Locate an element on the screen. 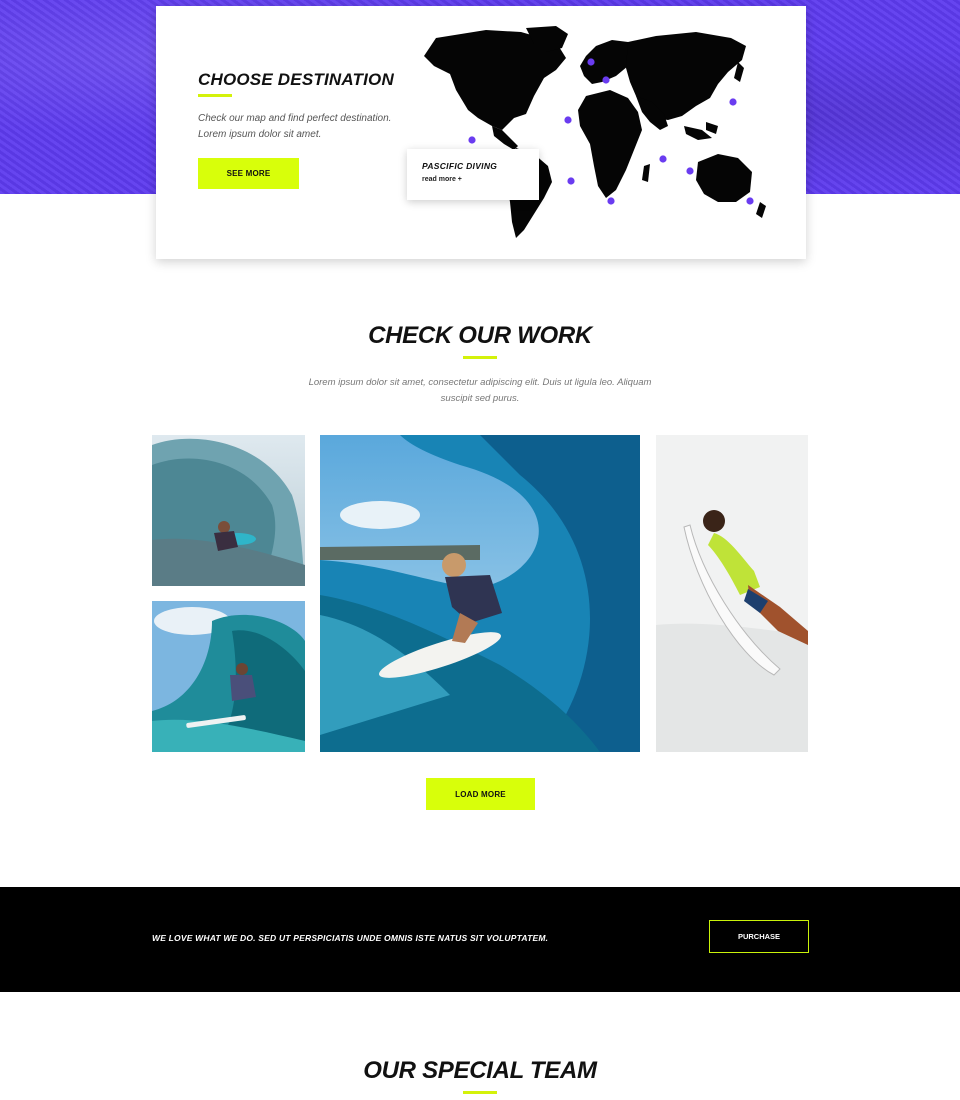 Image resolution: width=960 pixels, height=1100 pixels. team-section-title: OUR SPECIAL TEAM is located at coordinates (480, 1070).